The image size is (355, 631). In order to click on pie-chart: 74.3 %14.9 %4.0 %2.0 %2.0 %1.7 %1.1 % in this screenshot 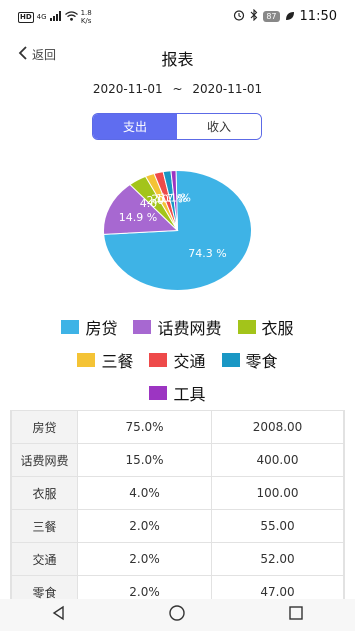, I will do `click(177, 230)`.